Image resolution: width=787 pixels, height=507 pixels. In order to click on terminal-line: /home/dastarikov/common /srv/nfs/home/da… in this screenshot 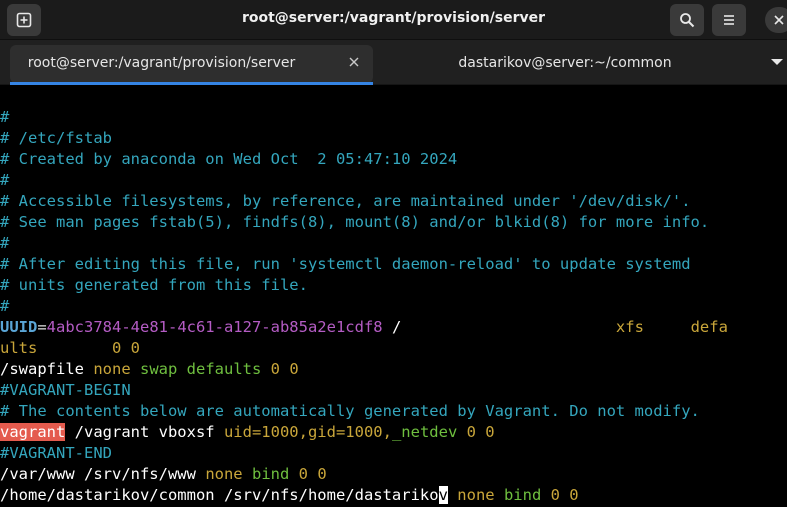, I will do `click(289, 495)`.